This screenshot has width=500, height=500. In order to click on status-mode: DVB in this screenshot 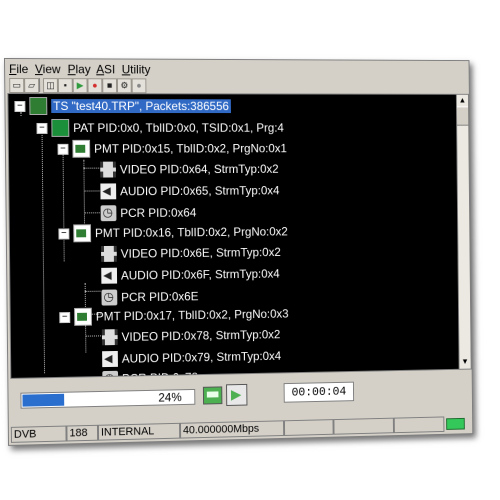, I will do `click(39, 434)`.